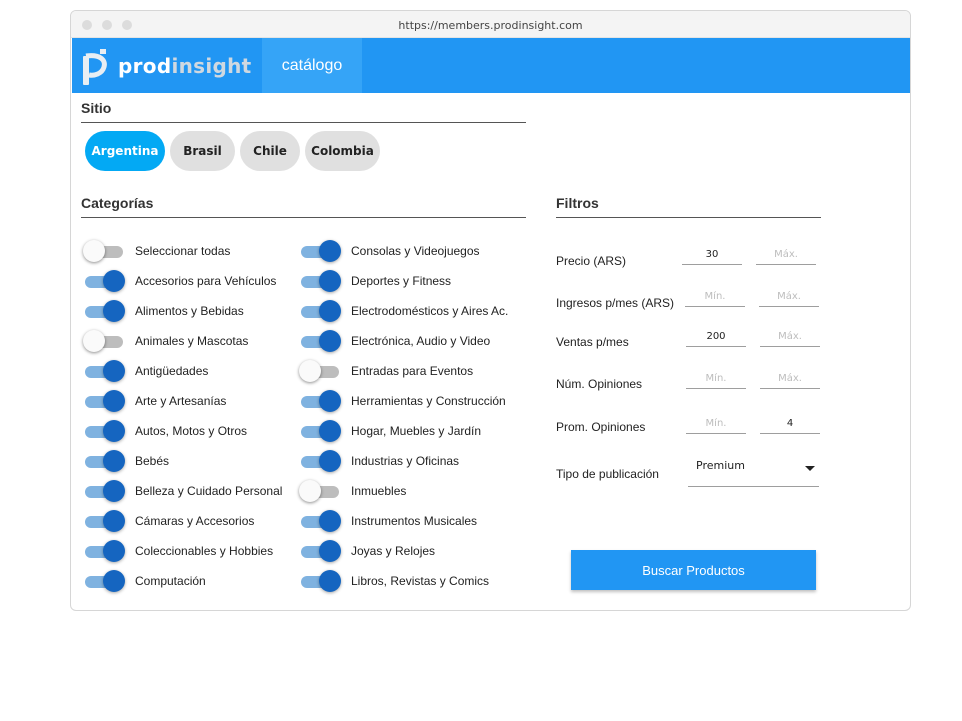 This screenshot has height=721, width=962. What do you see at coordinates (104, 371) in the screenshot?
I see `category-toggle-antiguedades` at bounding box center [104, 371].